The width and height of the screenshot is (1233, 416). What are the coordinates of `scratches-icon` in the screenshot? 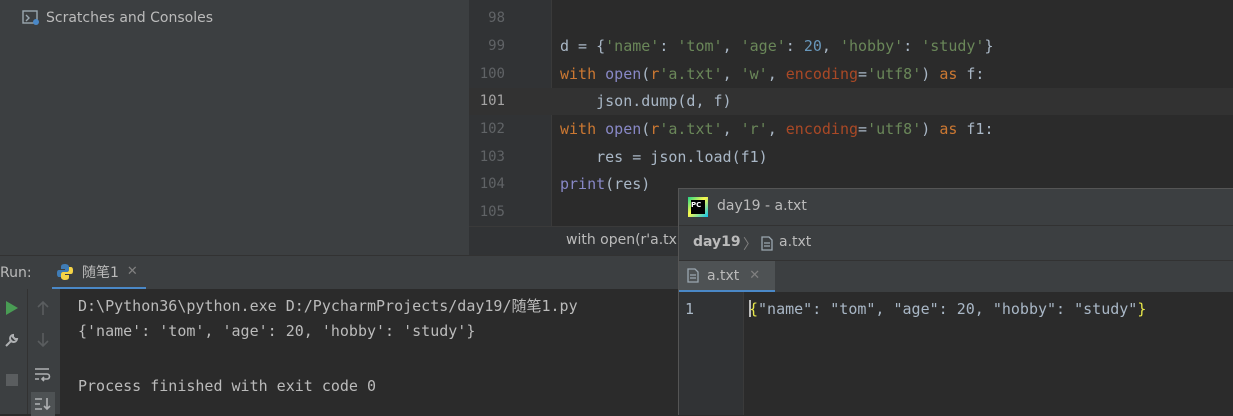 It's located at (30, 17).